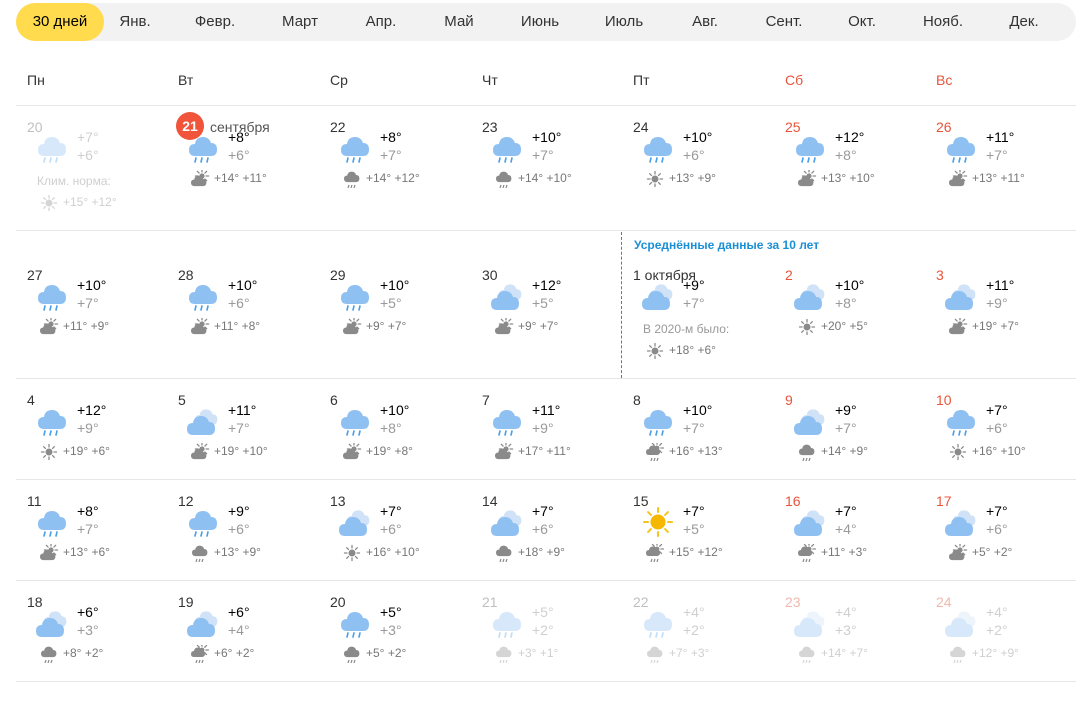 This screenshot has width=1089, height=706. What do you see at coordinates (694, 630) in the screenshot?
I see `night-temperature: +2°` at bounding box center [694, 630].